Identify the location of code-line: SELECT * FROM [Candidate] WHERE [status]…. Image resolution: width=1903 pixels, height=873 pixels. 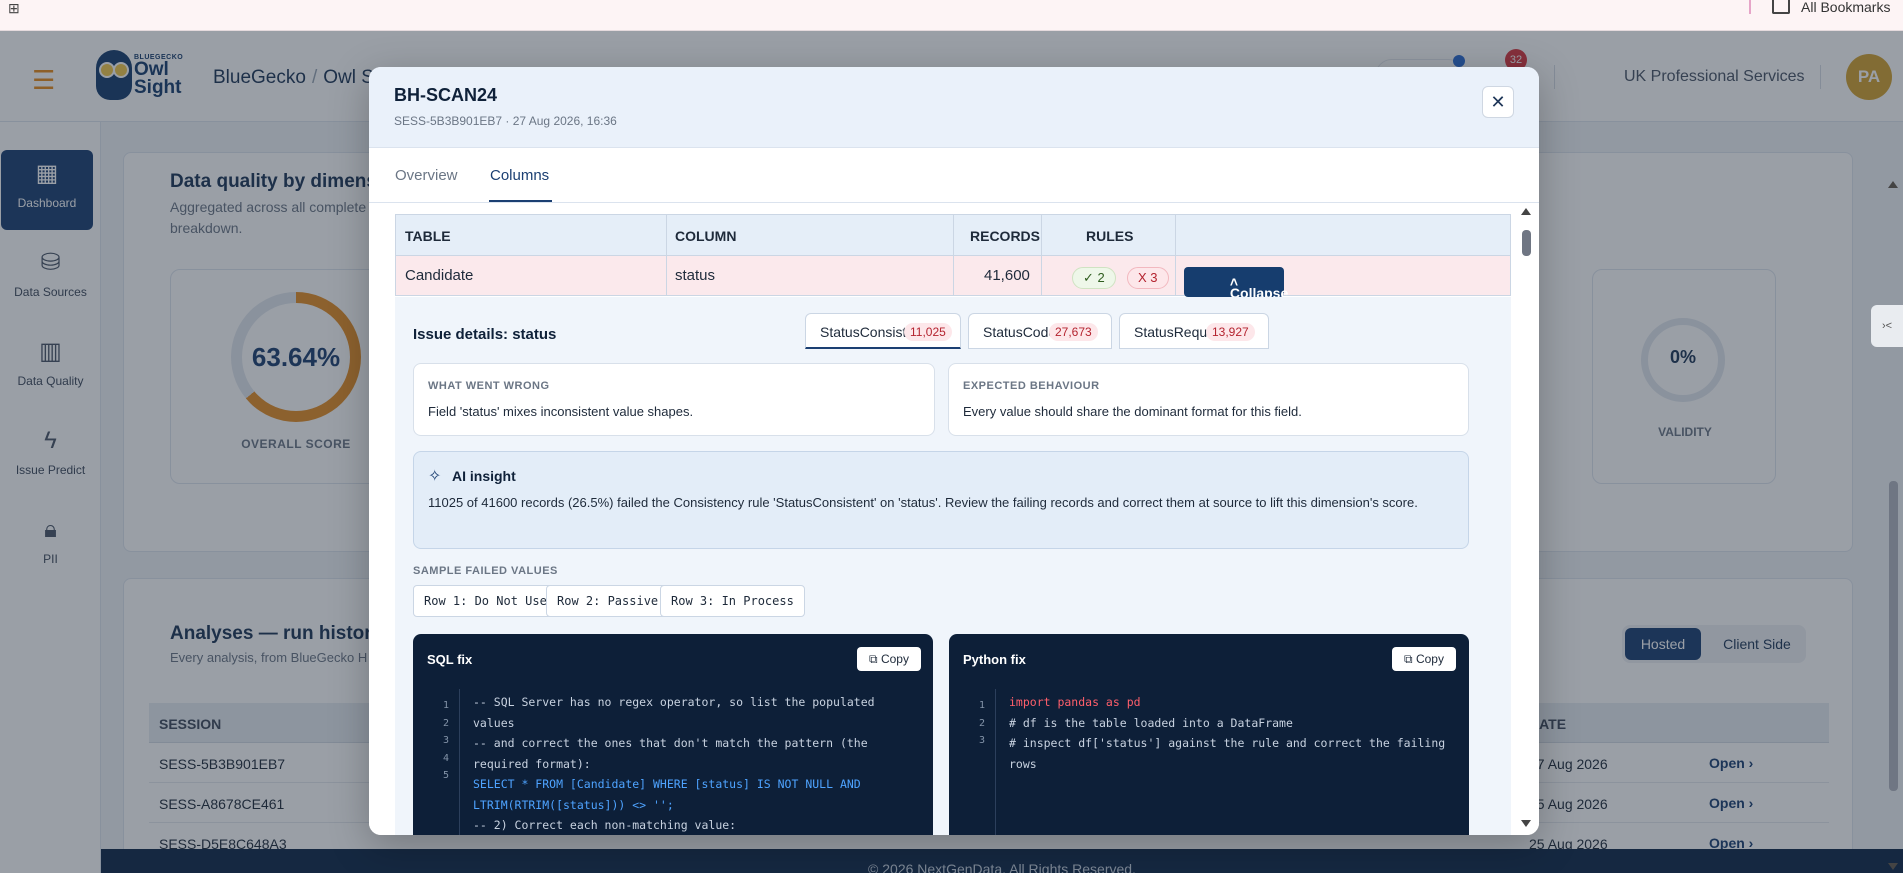
(670, 794).